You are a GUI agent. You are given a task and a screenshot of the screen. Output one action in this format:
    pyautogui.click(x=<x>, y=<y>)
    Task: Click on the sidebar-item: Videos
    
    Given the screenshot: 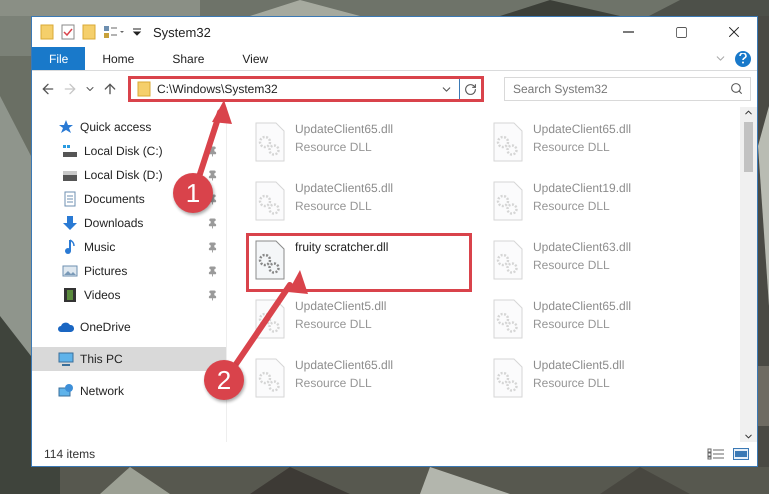 What is the action you would take?
    pyautogui.click(x=102, y=295)
    